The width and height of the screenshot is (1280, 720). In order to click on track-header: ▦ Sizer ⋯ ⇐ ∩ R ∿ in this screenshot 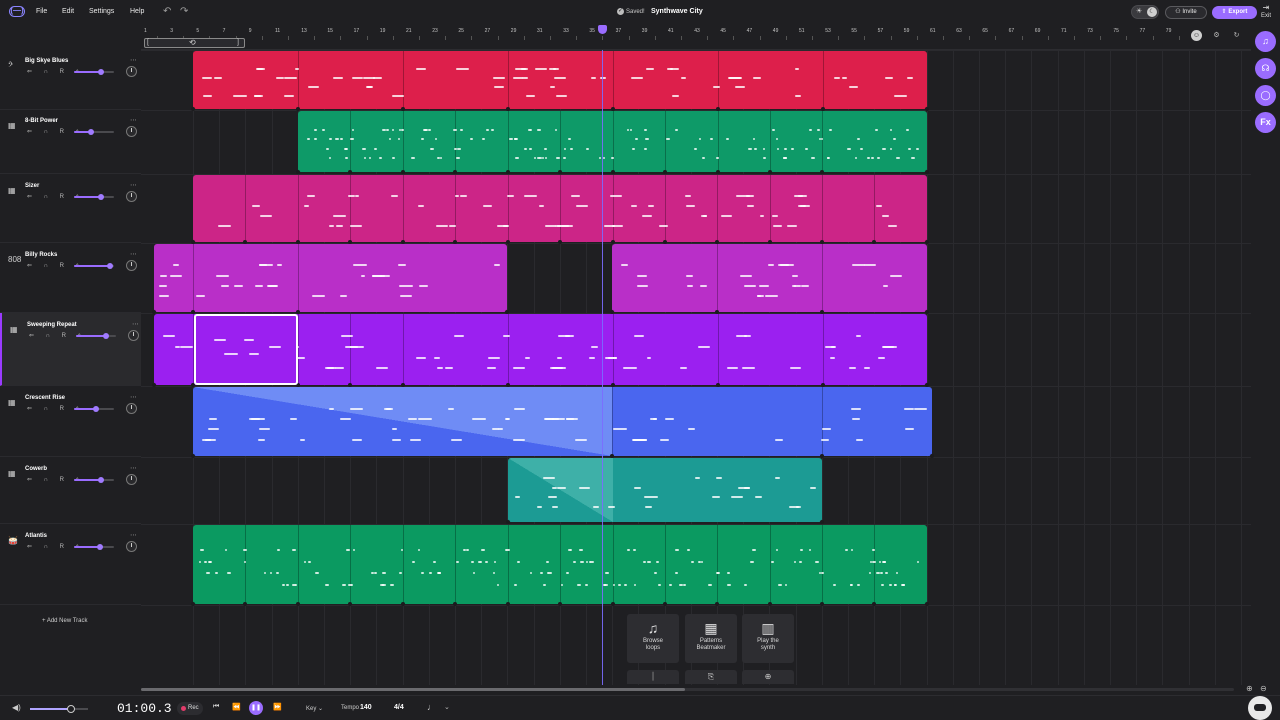, I will do `click(70, 208)`.